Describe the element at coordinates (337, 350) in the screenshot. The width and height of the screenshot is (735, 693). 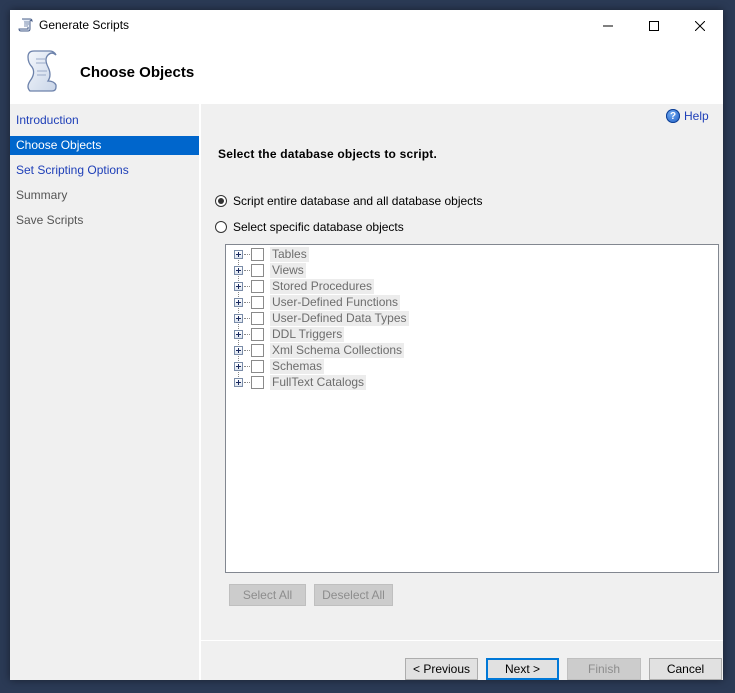
I see `tree-item-label: Xml Schema Collections` at that location.